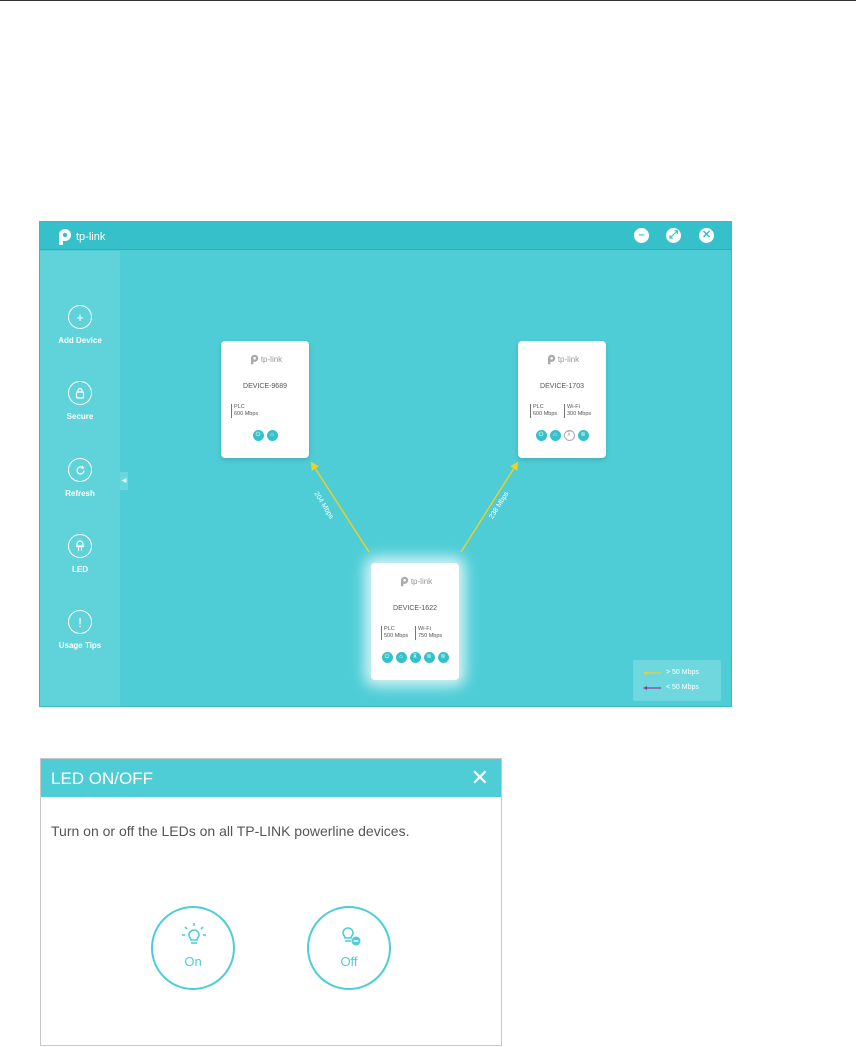 This screenshot has width=856, height=1047. What do you see at coordinates (349, 961) in the screenshot?
I see `led-off-label: Off` at bounding box center [349, 961].